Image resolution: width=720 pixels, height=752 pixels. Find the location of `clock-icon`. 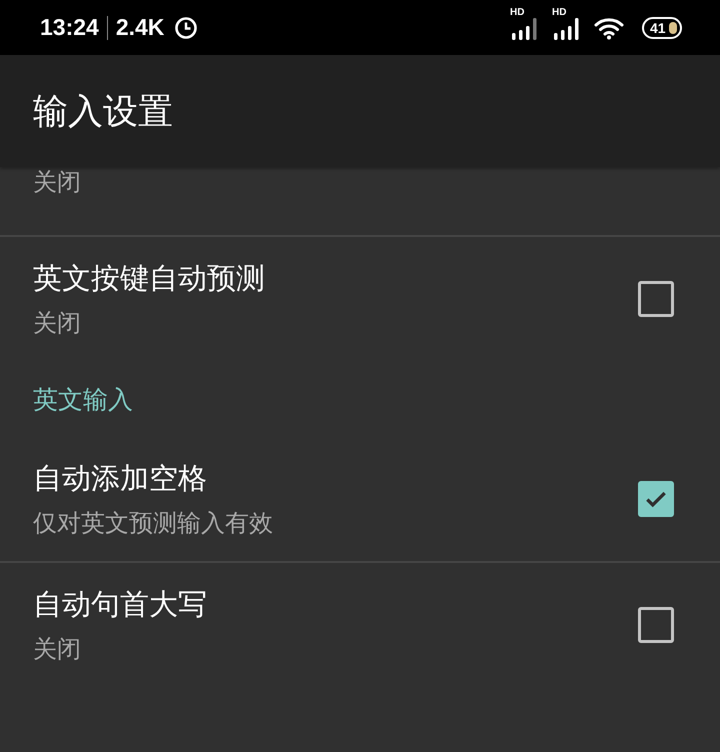

clock-icon is located at coordinates (186, 28).